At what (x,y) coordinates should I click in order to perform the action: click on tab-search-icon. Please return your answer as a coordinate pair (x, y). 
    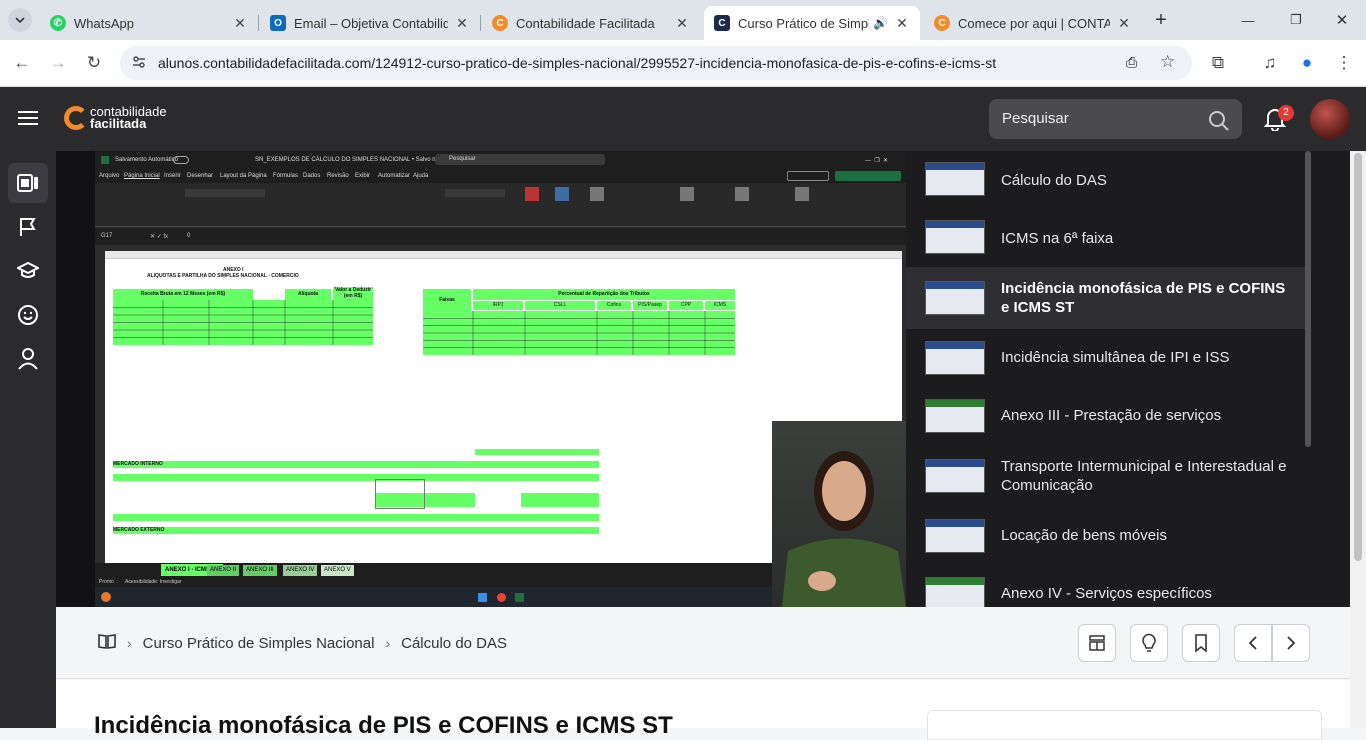
    Looking at the image, I should click on (20, 20).